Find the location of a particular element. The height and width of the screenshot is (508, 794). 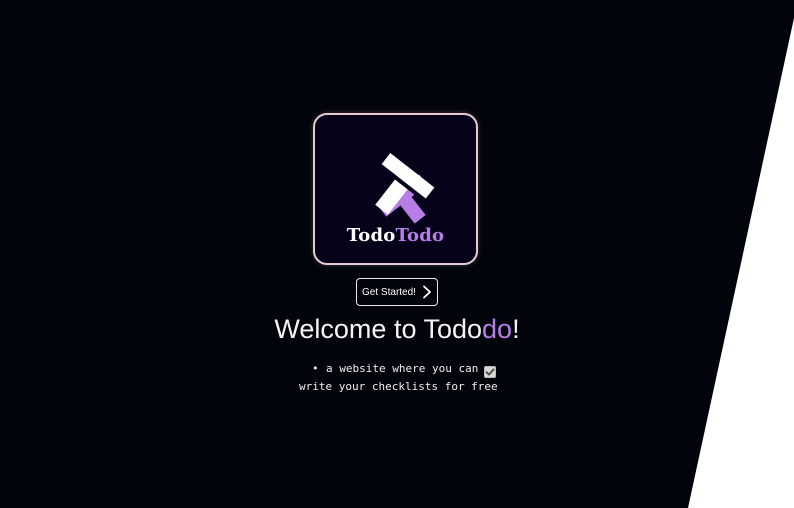

welcome-heading-suffix: ! is located at coordinates (516, 329).